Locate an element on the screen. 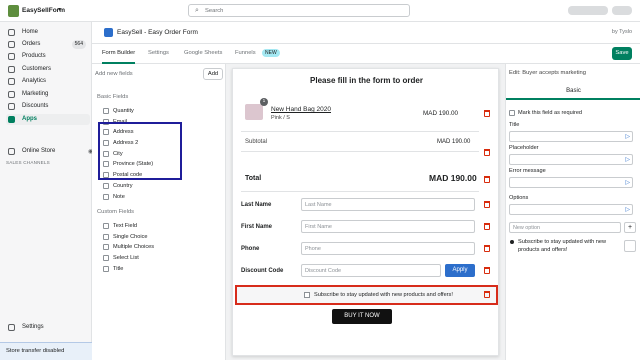 The height and width of the screenshot is (360, 640). shopify-logo-icon is located at coordinates (13, 11).